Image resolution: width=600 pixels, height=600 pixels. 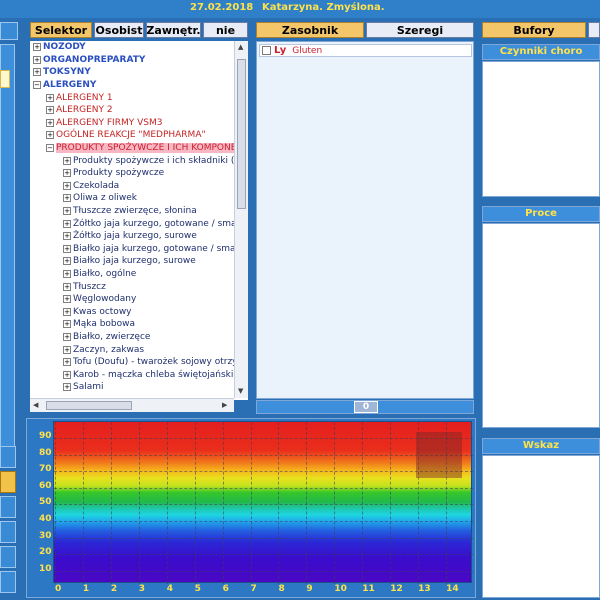 What do you see at coordinates (45, 436) in the screenshot?
I see `y-tick-label: 90` at bounding box center [45, 436].